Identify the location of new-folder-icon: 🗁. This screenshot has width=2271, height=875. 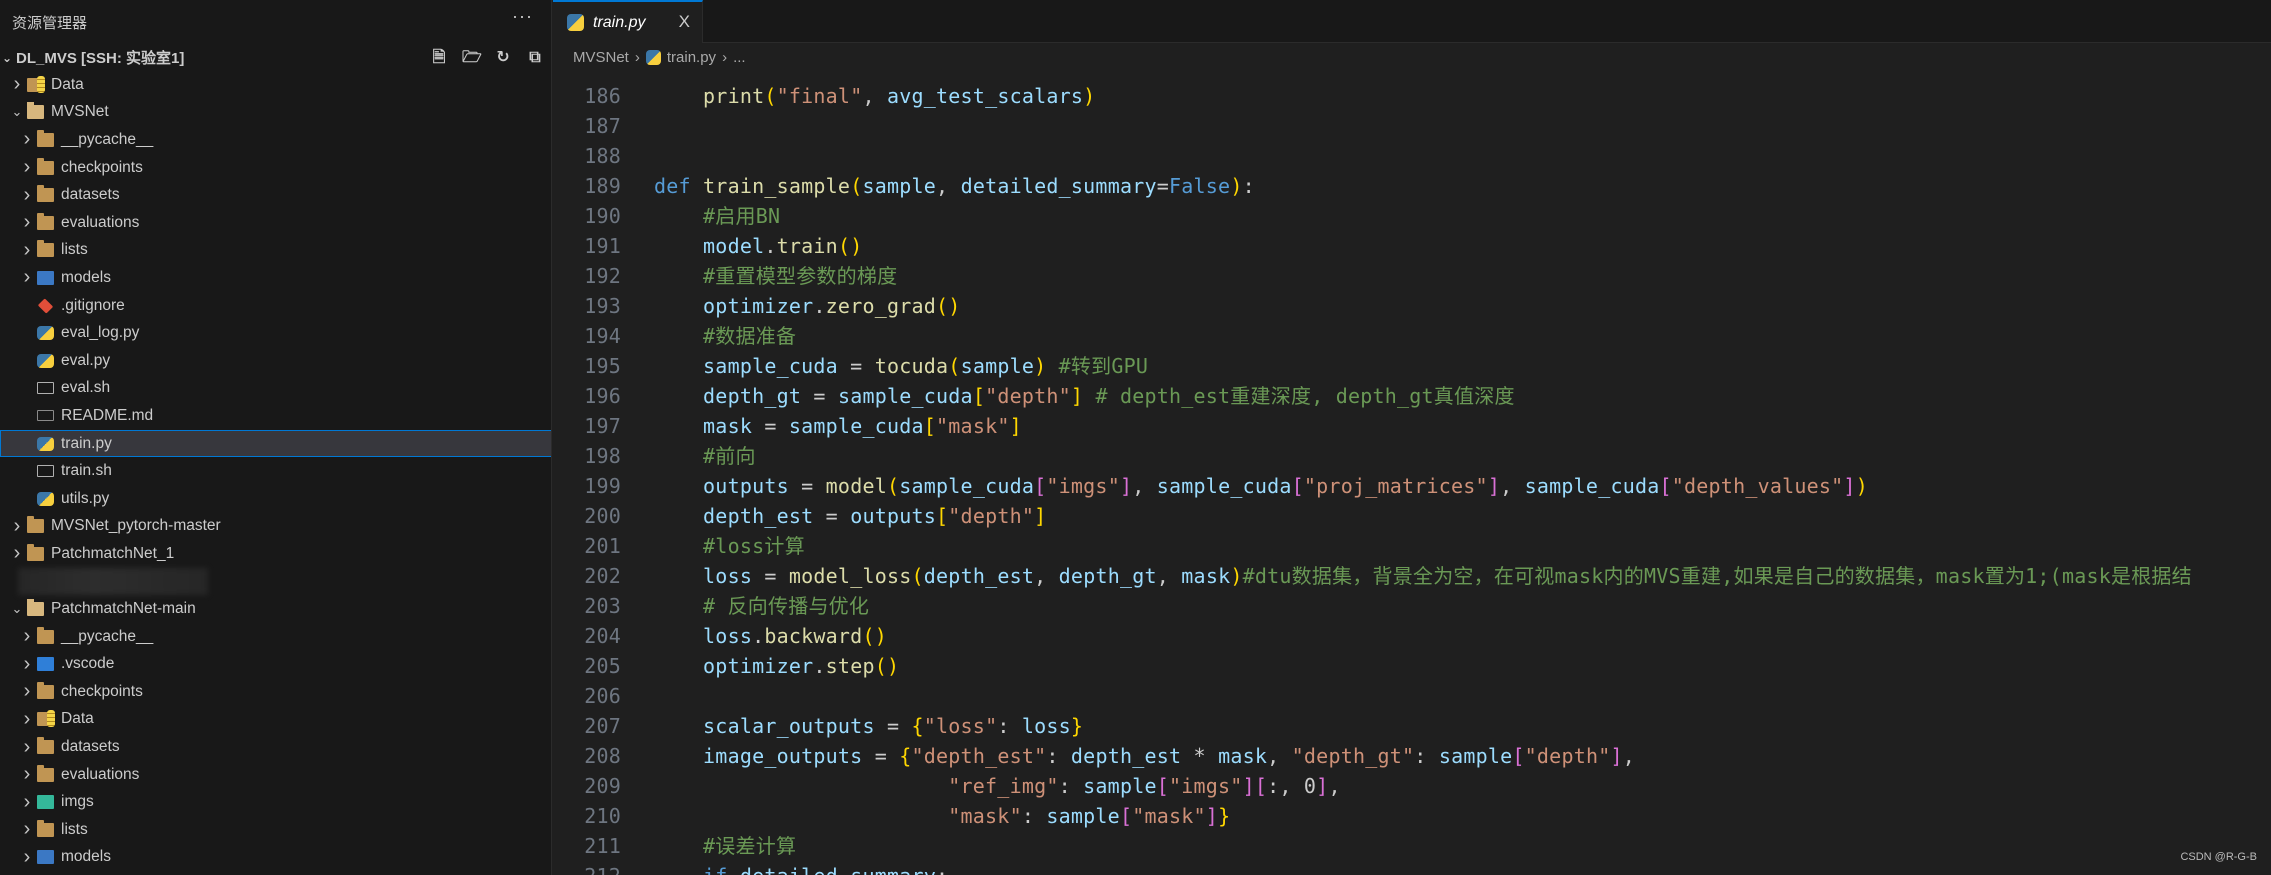
(472, 58).